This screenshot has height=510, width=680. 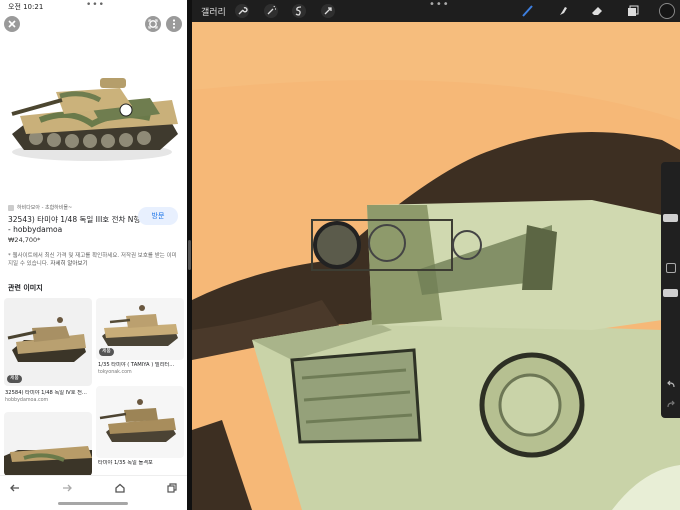 I want to click on more-button, so click(x=174, y=24).